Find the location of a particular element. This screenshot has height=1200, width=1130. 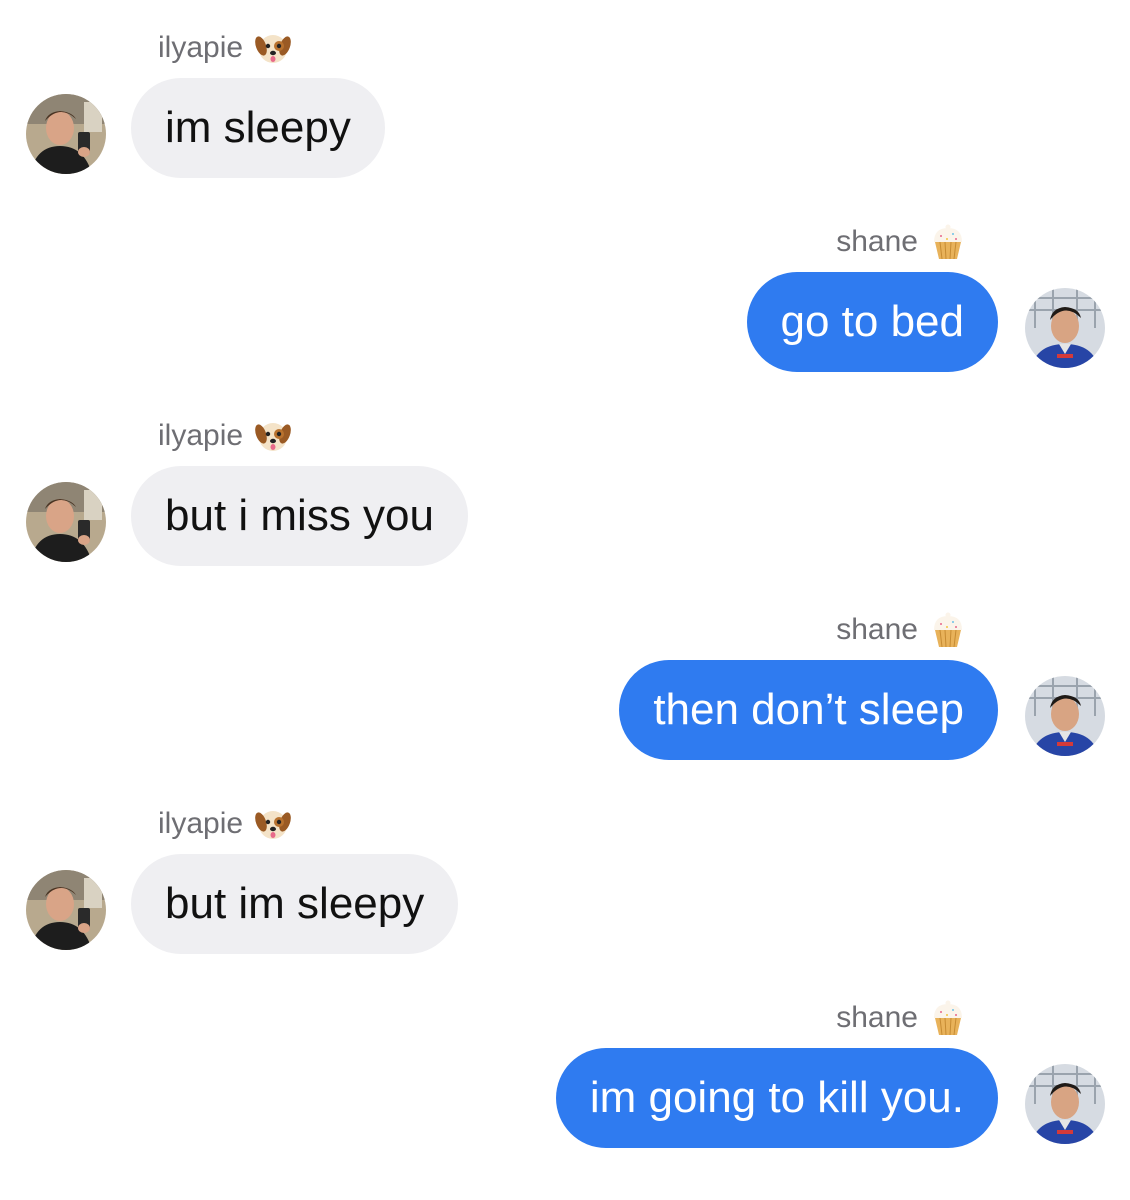

message-row: ilyapie but i miss you is located at coordinates (565, 501).